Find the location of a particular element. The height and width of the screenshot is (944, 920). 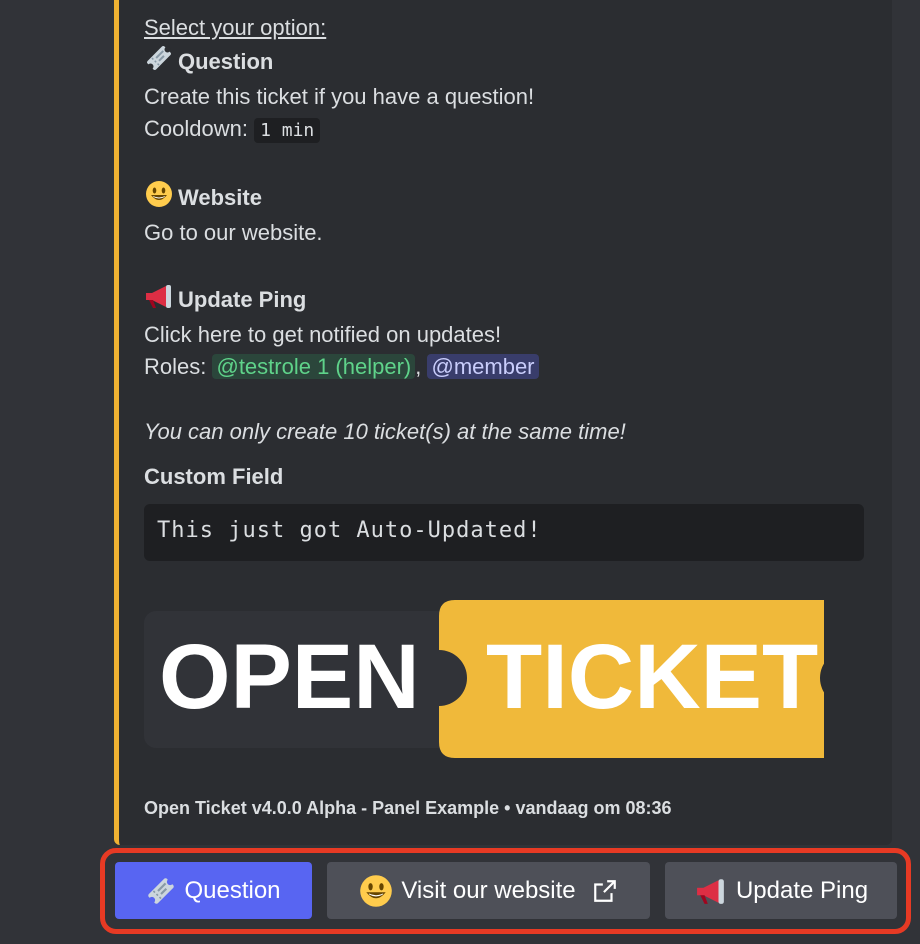

option-website-label: Website is located at coordinates (220, 197).